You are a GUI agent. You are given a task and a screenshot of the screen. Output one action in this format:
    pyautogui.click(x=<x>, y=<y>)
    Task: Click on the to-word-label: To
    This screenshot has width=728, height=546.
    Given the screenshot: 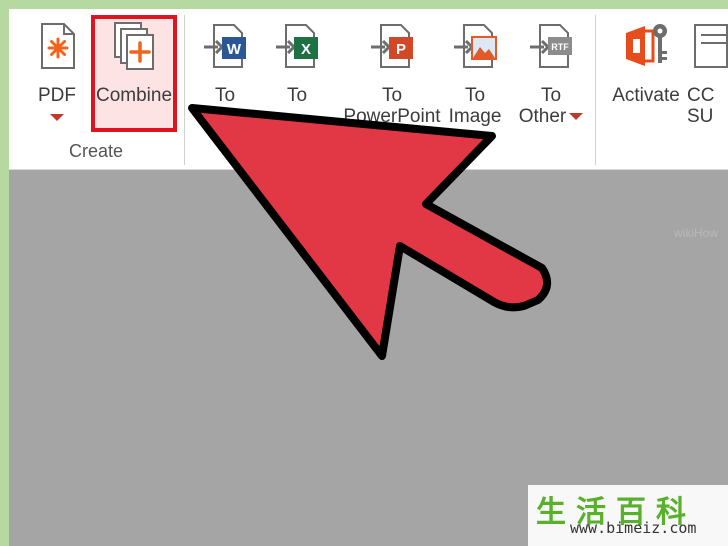 What is the action you would take?
    pyautogui.click(x=225, y=95)
    